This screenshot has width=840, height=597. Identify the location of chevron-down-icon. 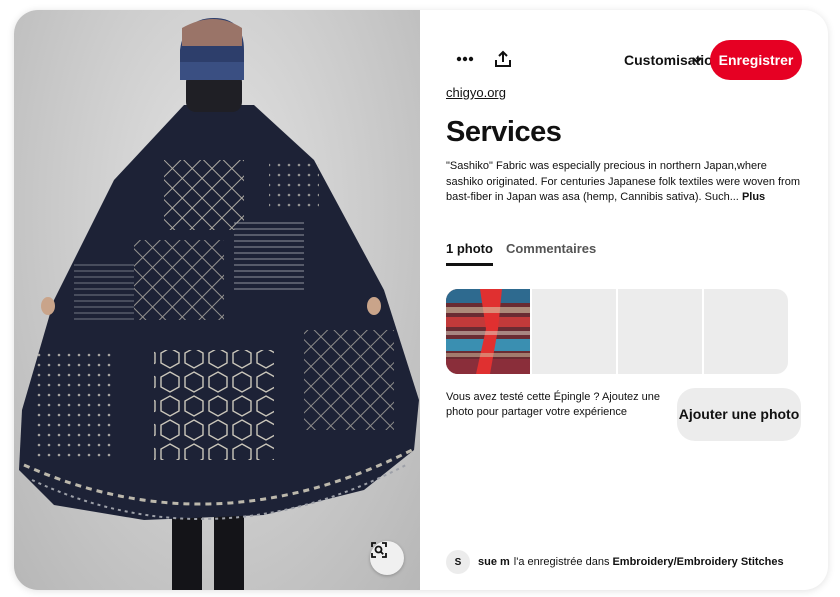
(697, 60).